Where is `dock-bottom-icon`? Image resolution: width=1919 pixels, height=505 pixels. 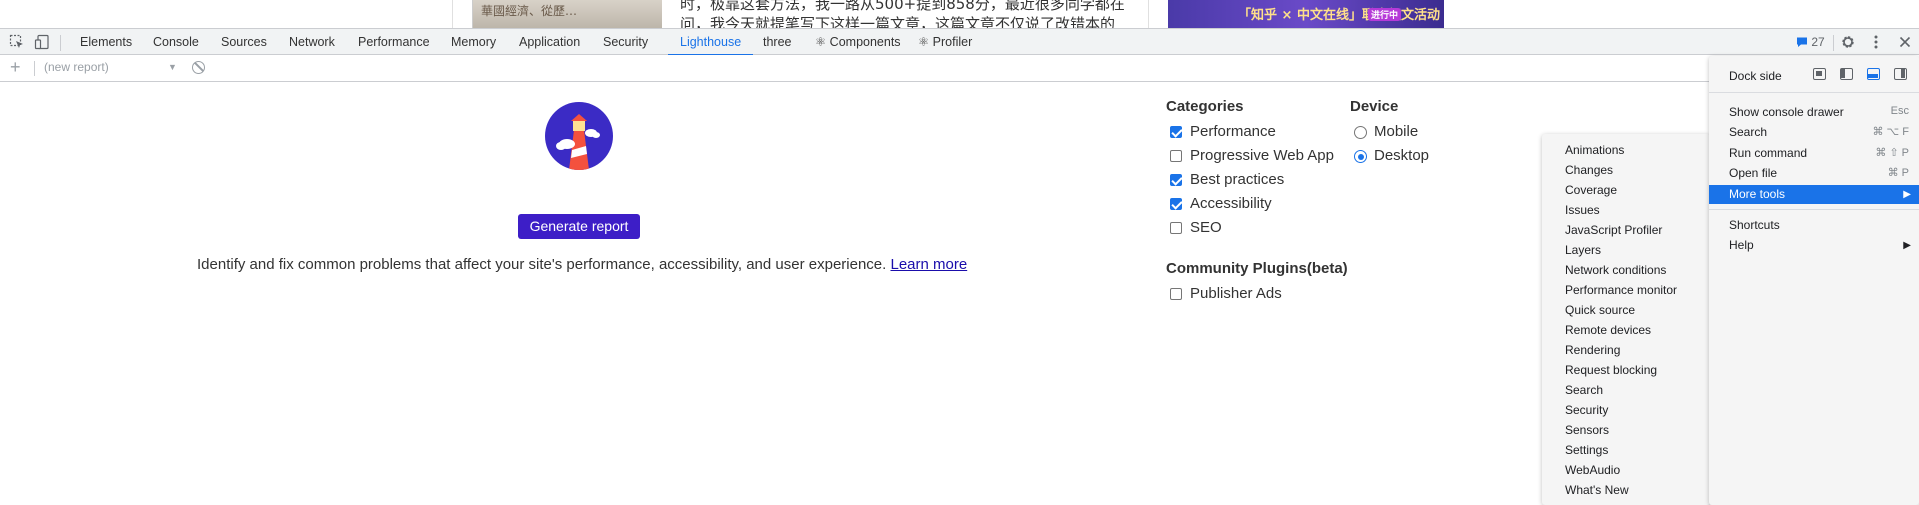 dock-bottom-icon is located at coordinates (1873, 74).